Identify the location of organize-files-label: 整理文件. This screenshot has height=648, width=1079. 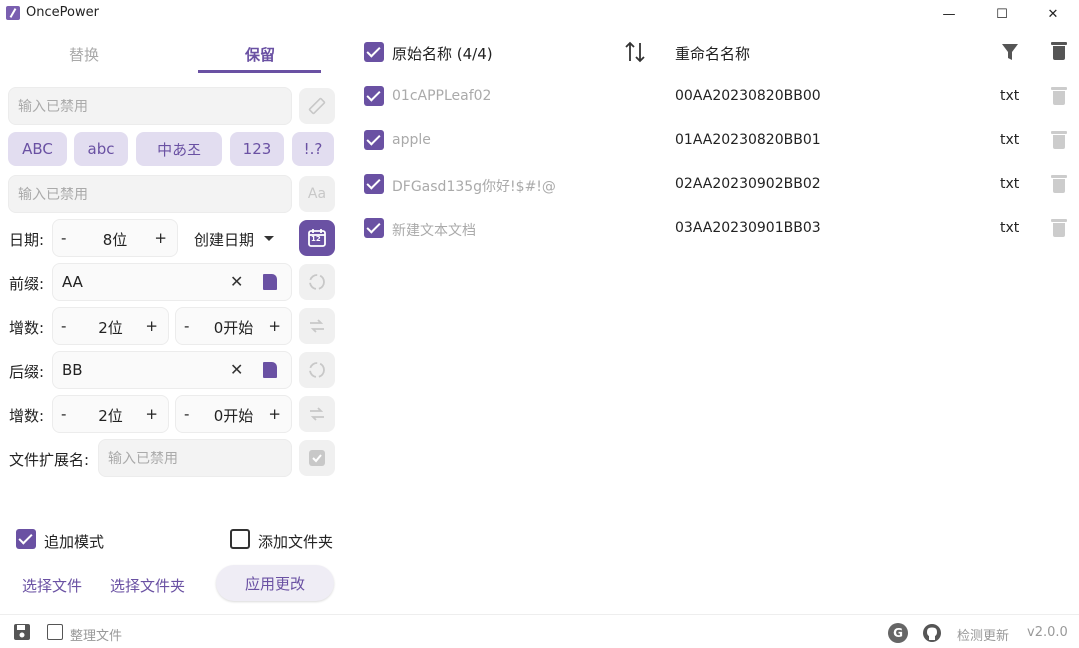
(96, 636).